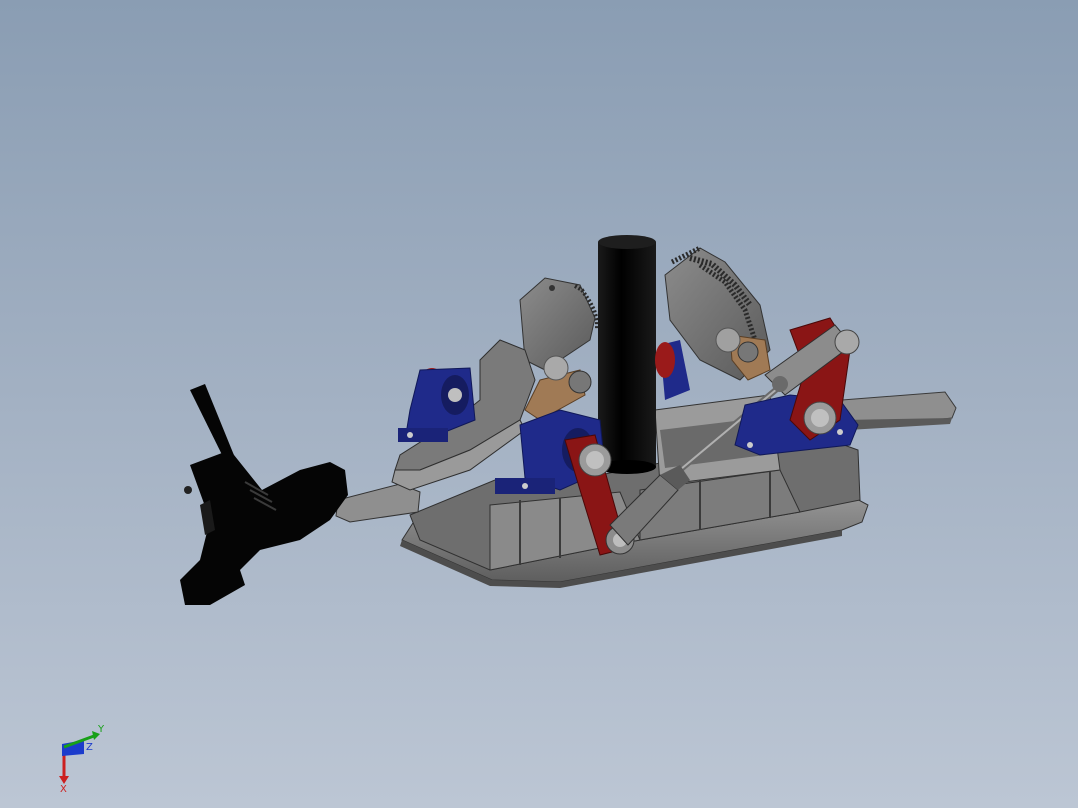 The height and width of the screenshot is (808, 1078). What do you see at coordinates (63, 788) in the screenshot?
I see `x-axis-label: X` at bounding box center [63, 788].